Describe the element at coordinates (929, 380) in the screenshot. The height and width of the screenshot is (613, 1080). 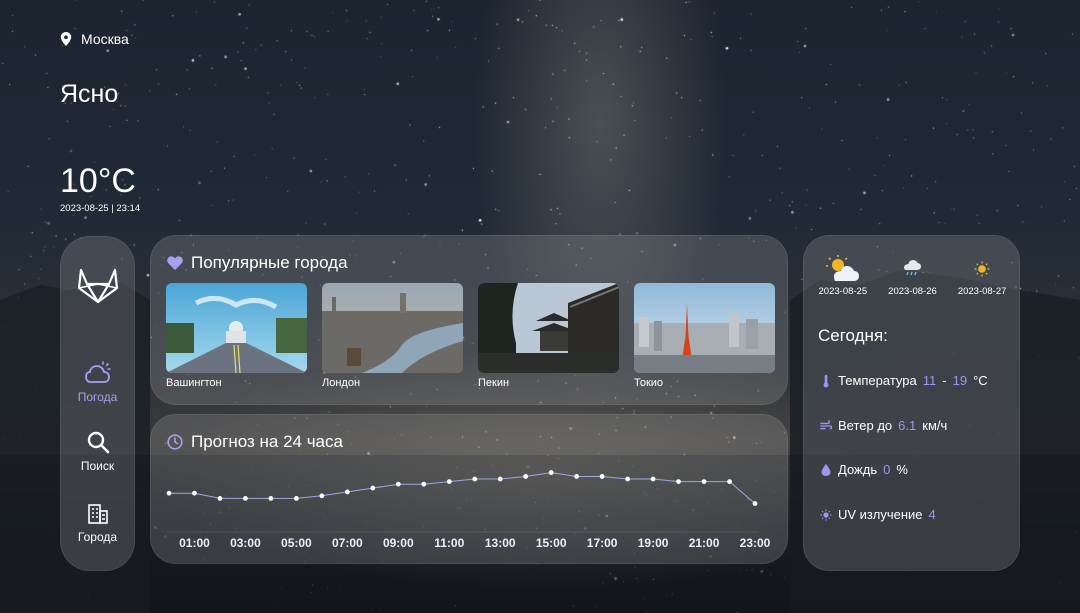
I see `temperature-min: 11` at that location.